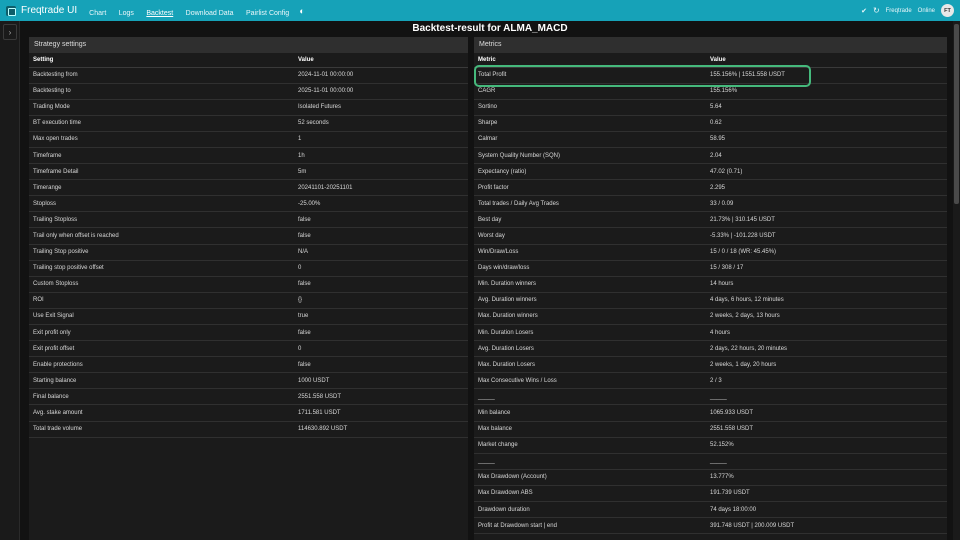 This screenshot has height=540, width=960. I want to click on row-value: Isolated Futures, so click(381, 107).